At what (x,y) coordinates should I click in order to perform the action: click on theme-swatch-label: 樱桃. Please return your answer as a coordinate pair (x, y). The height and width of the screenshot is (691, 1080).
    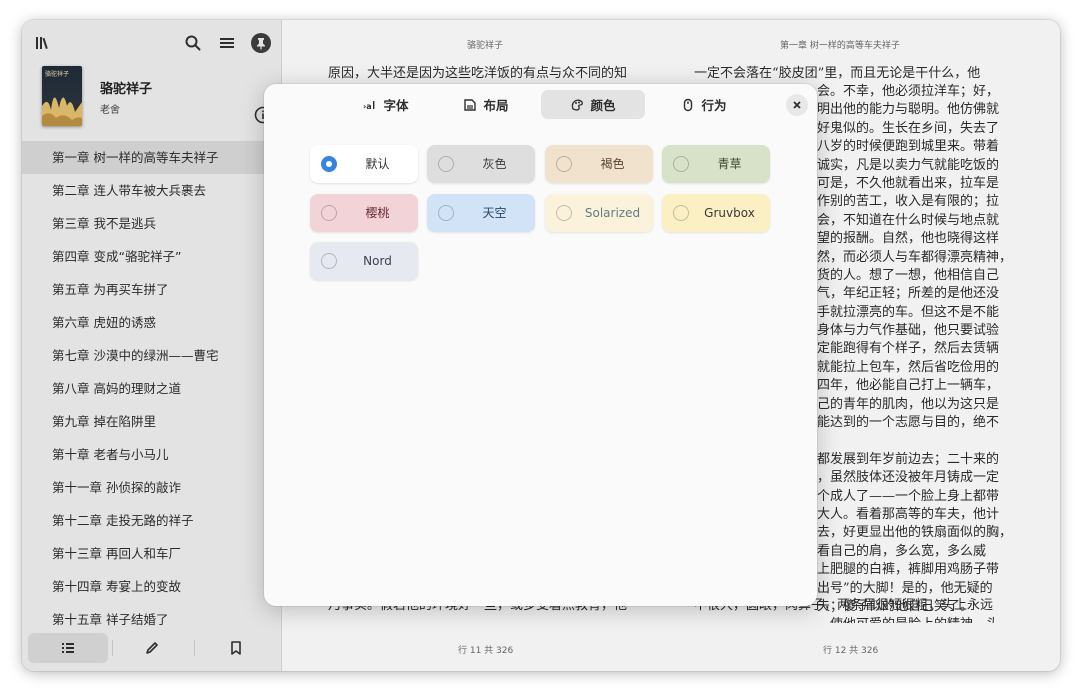
    Looking at the image, I should click on (377, 213).